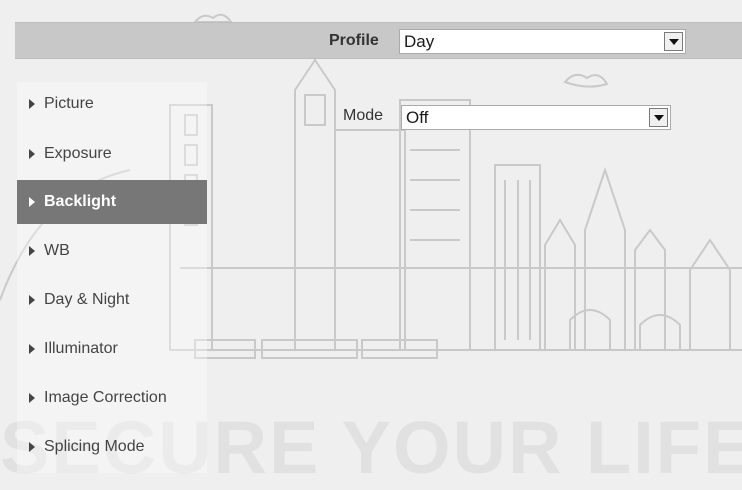 The image size is (742, 490). Describe the element at coordinates (354, 40) in the screenshot. I see `profile-label: Profile` at that location.